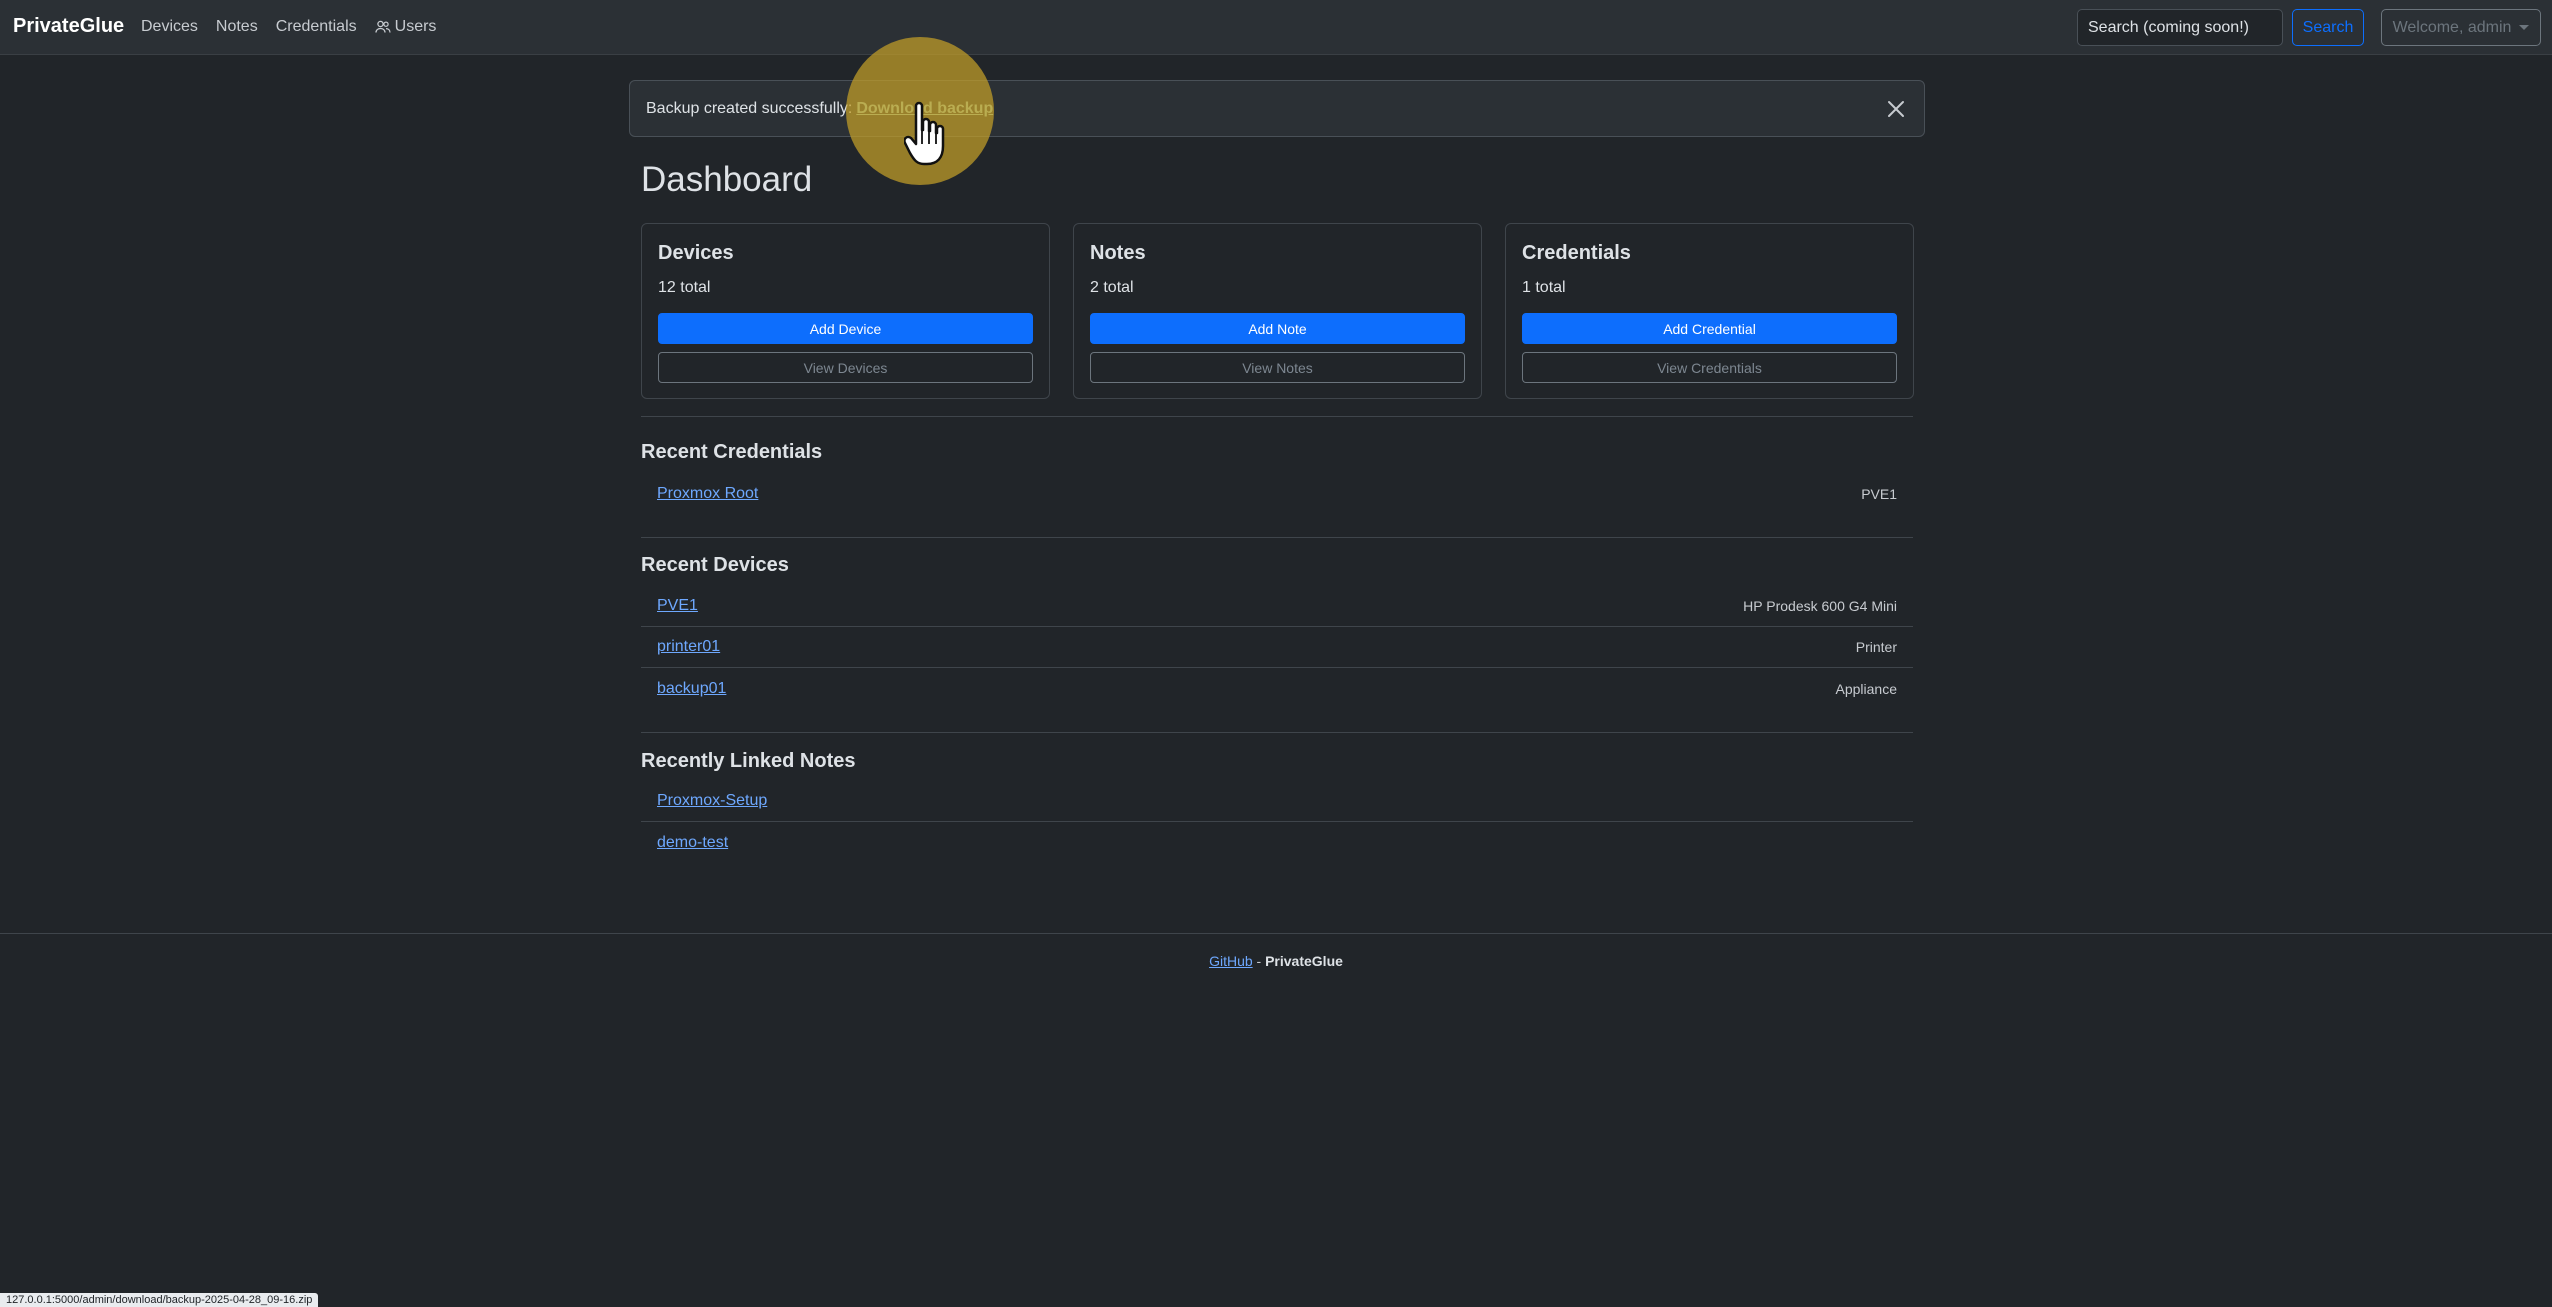  Describe the element at coordinates (691, 689) in the screenshot. I see `device-link: backup01` at that location.